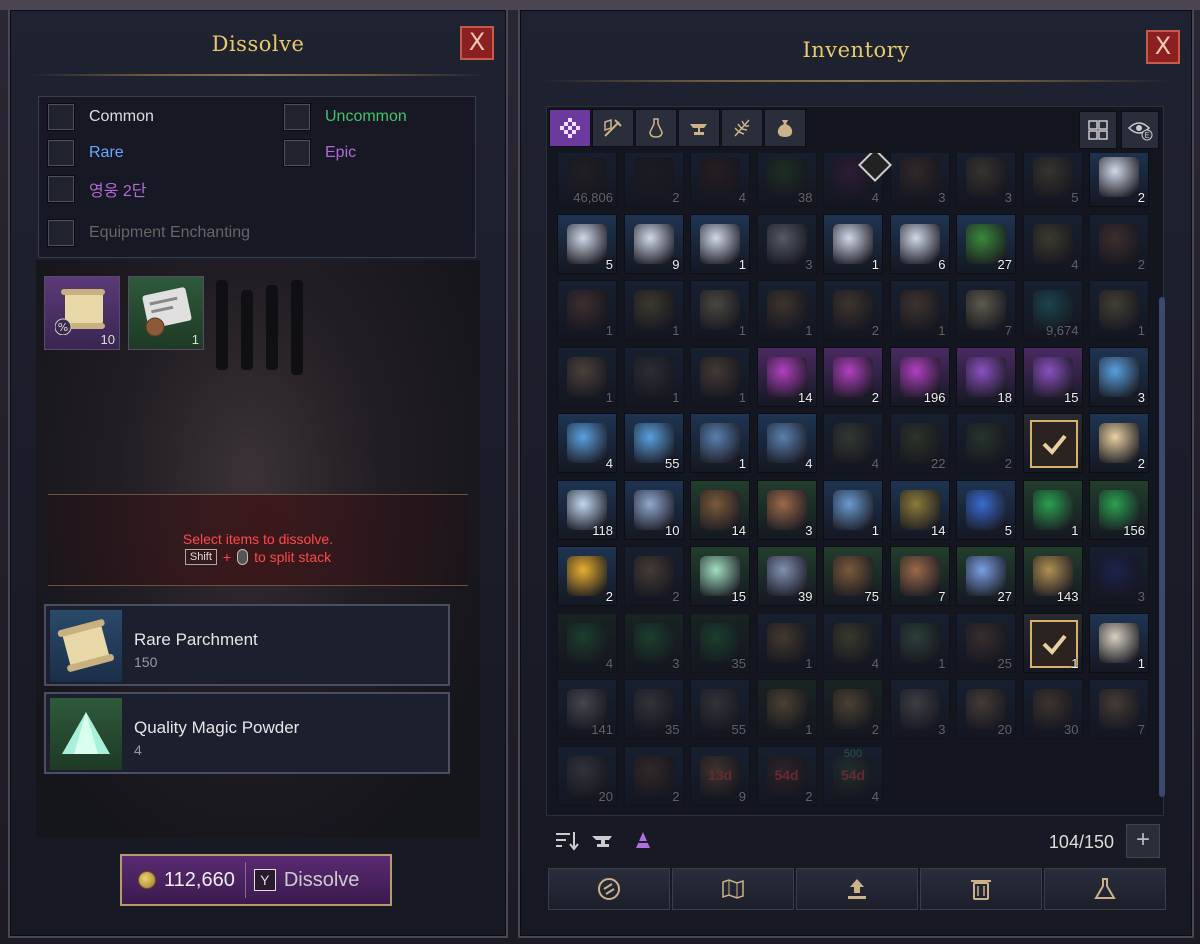  I want to click on inventory-slot: 7, so click(986, 310).